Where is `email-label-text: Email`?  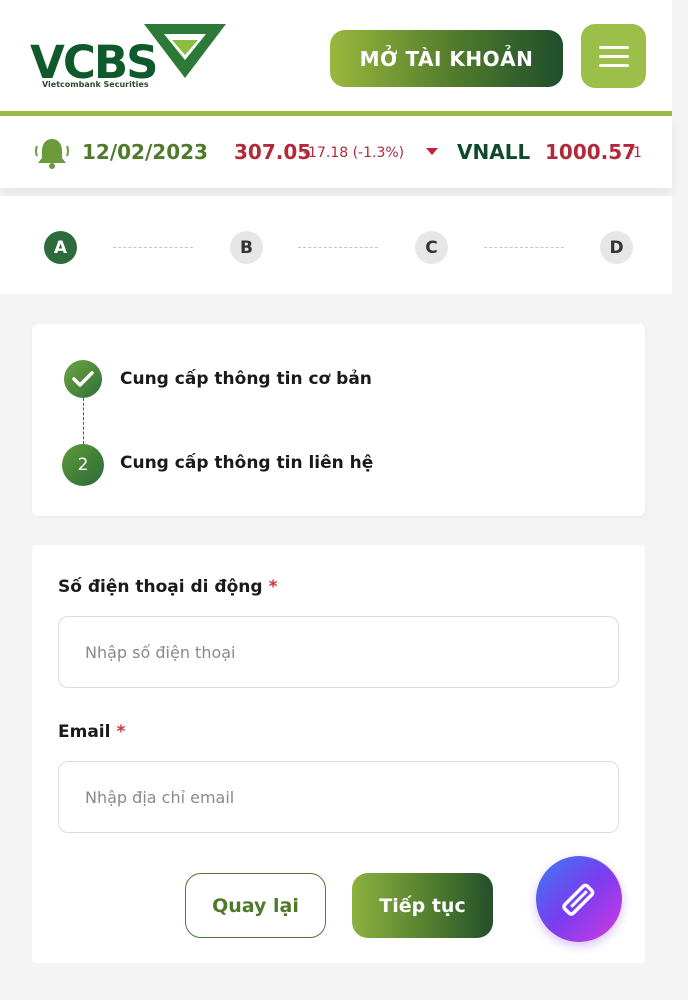
email-label-text: Email is located at coordinates (84, 732).